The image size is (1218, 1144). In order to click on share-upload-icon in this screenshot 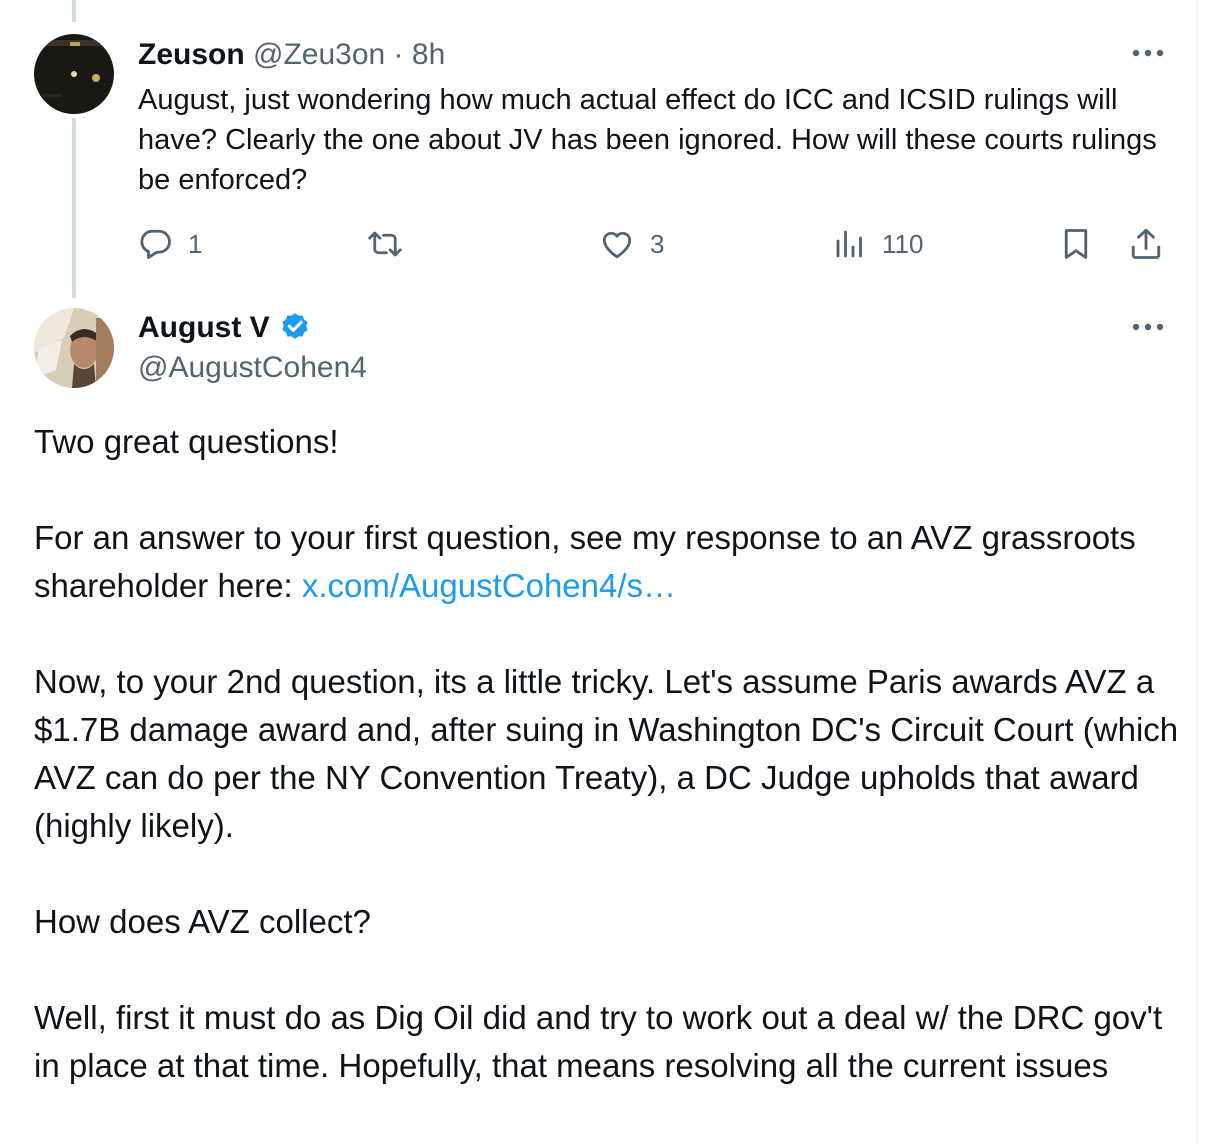, I will do `click(1146, 243)`.